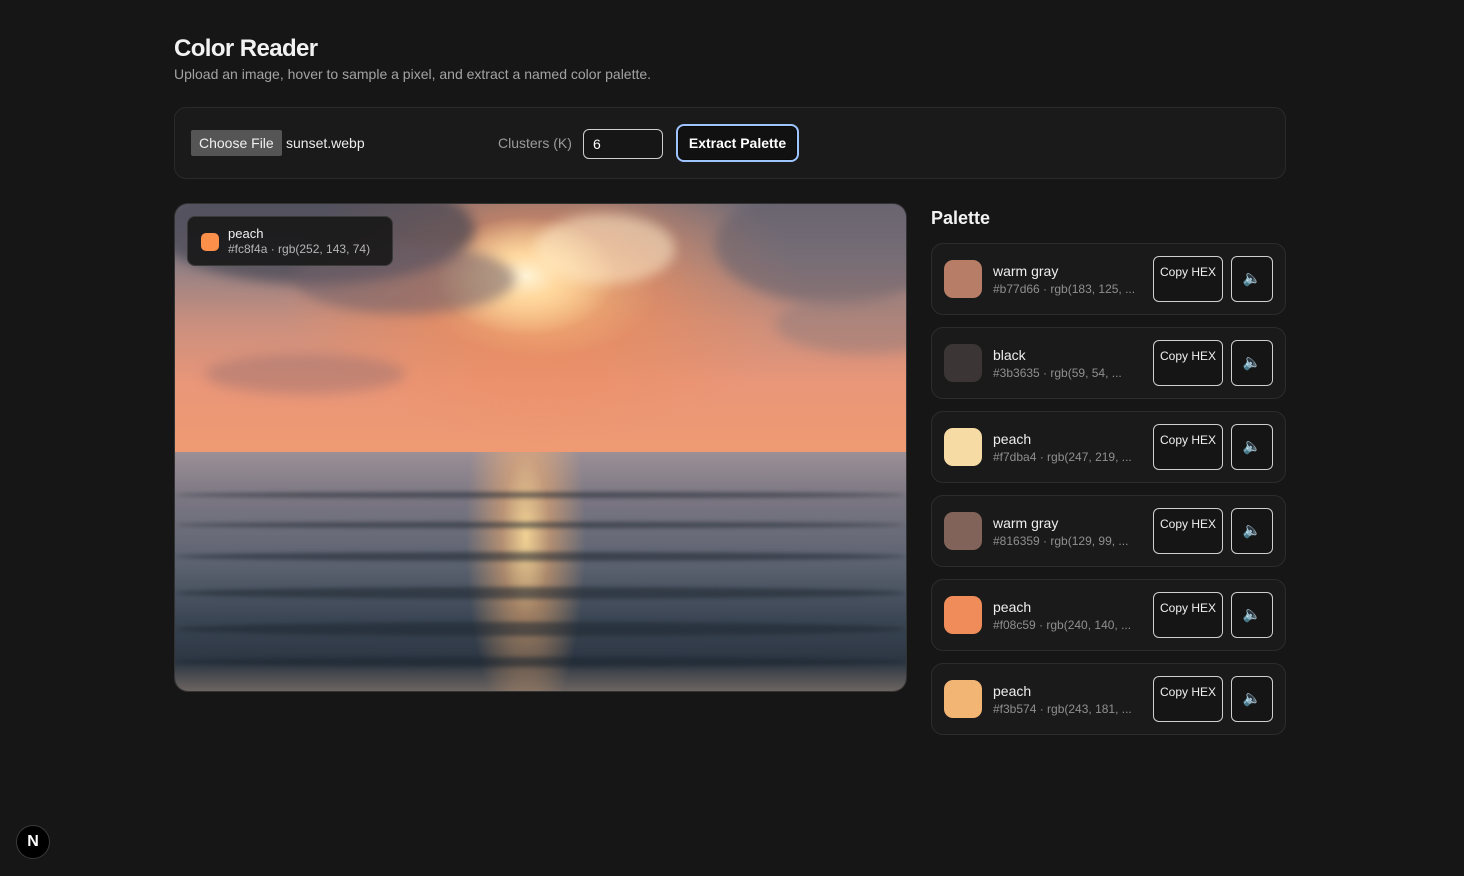 Image resolution: width=1464 pixels, height=876 pixels. What do you see at coordinates (210, 242) in the screenshot?
I see `sample-swatch` at bounding box center [210, 242].